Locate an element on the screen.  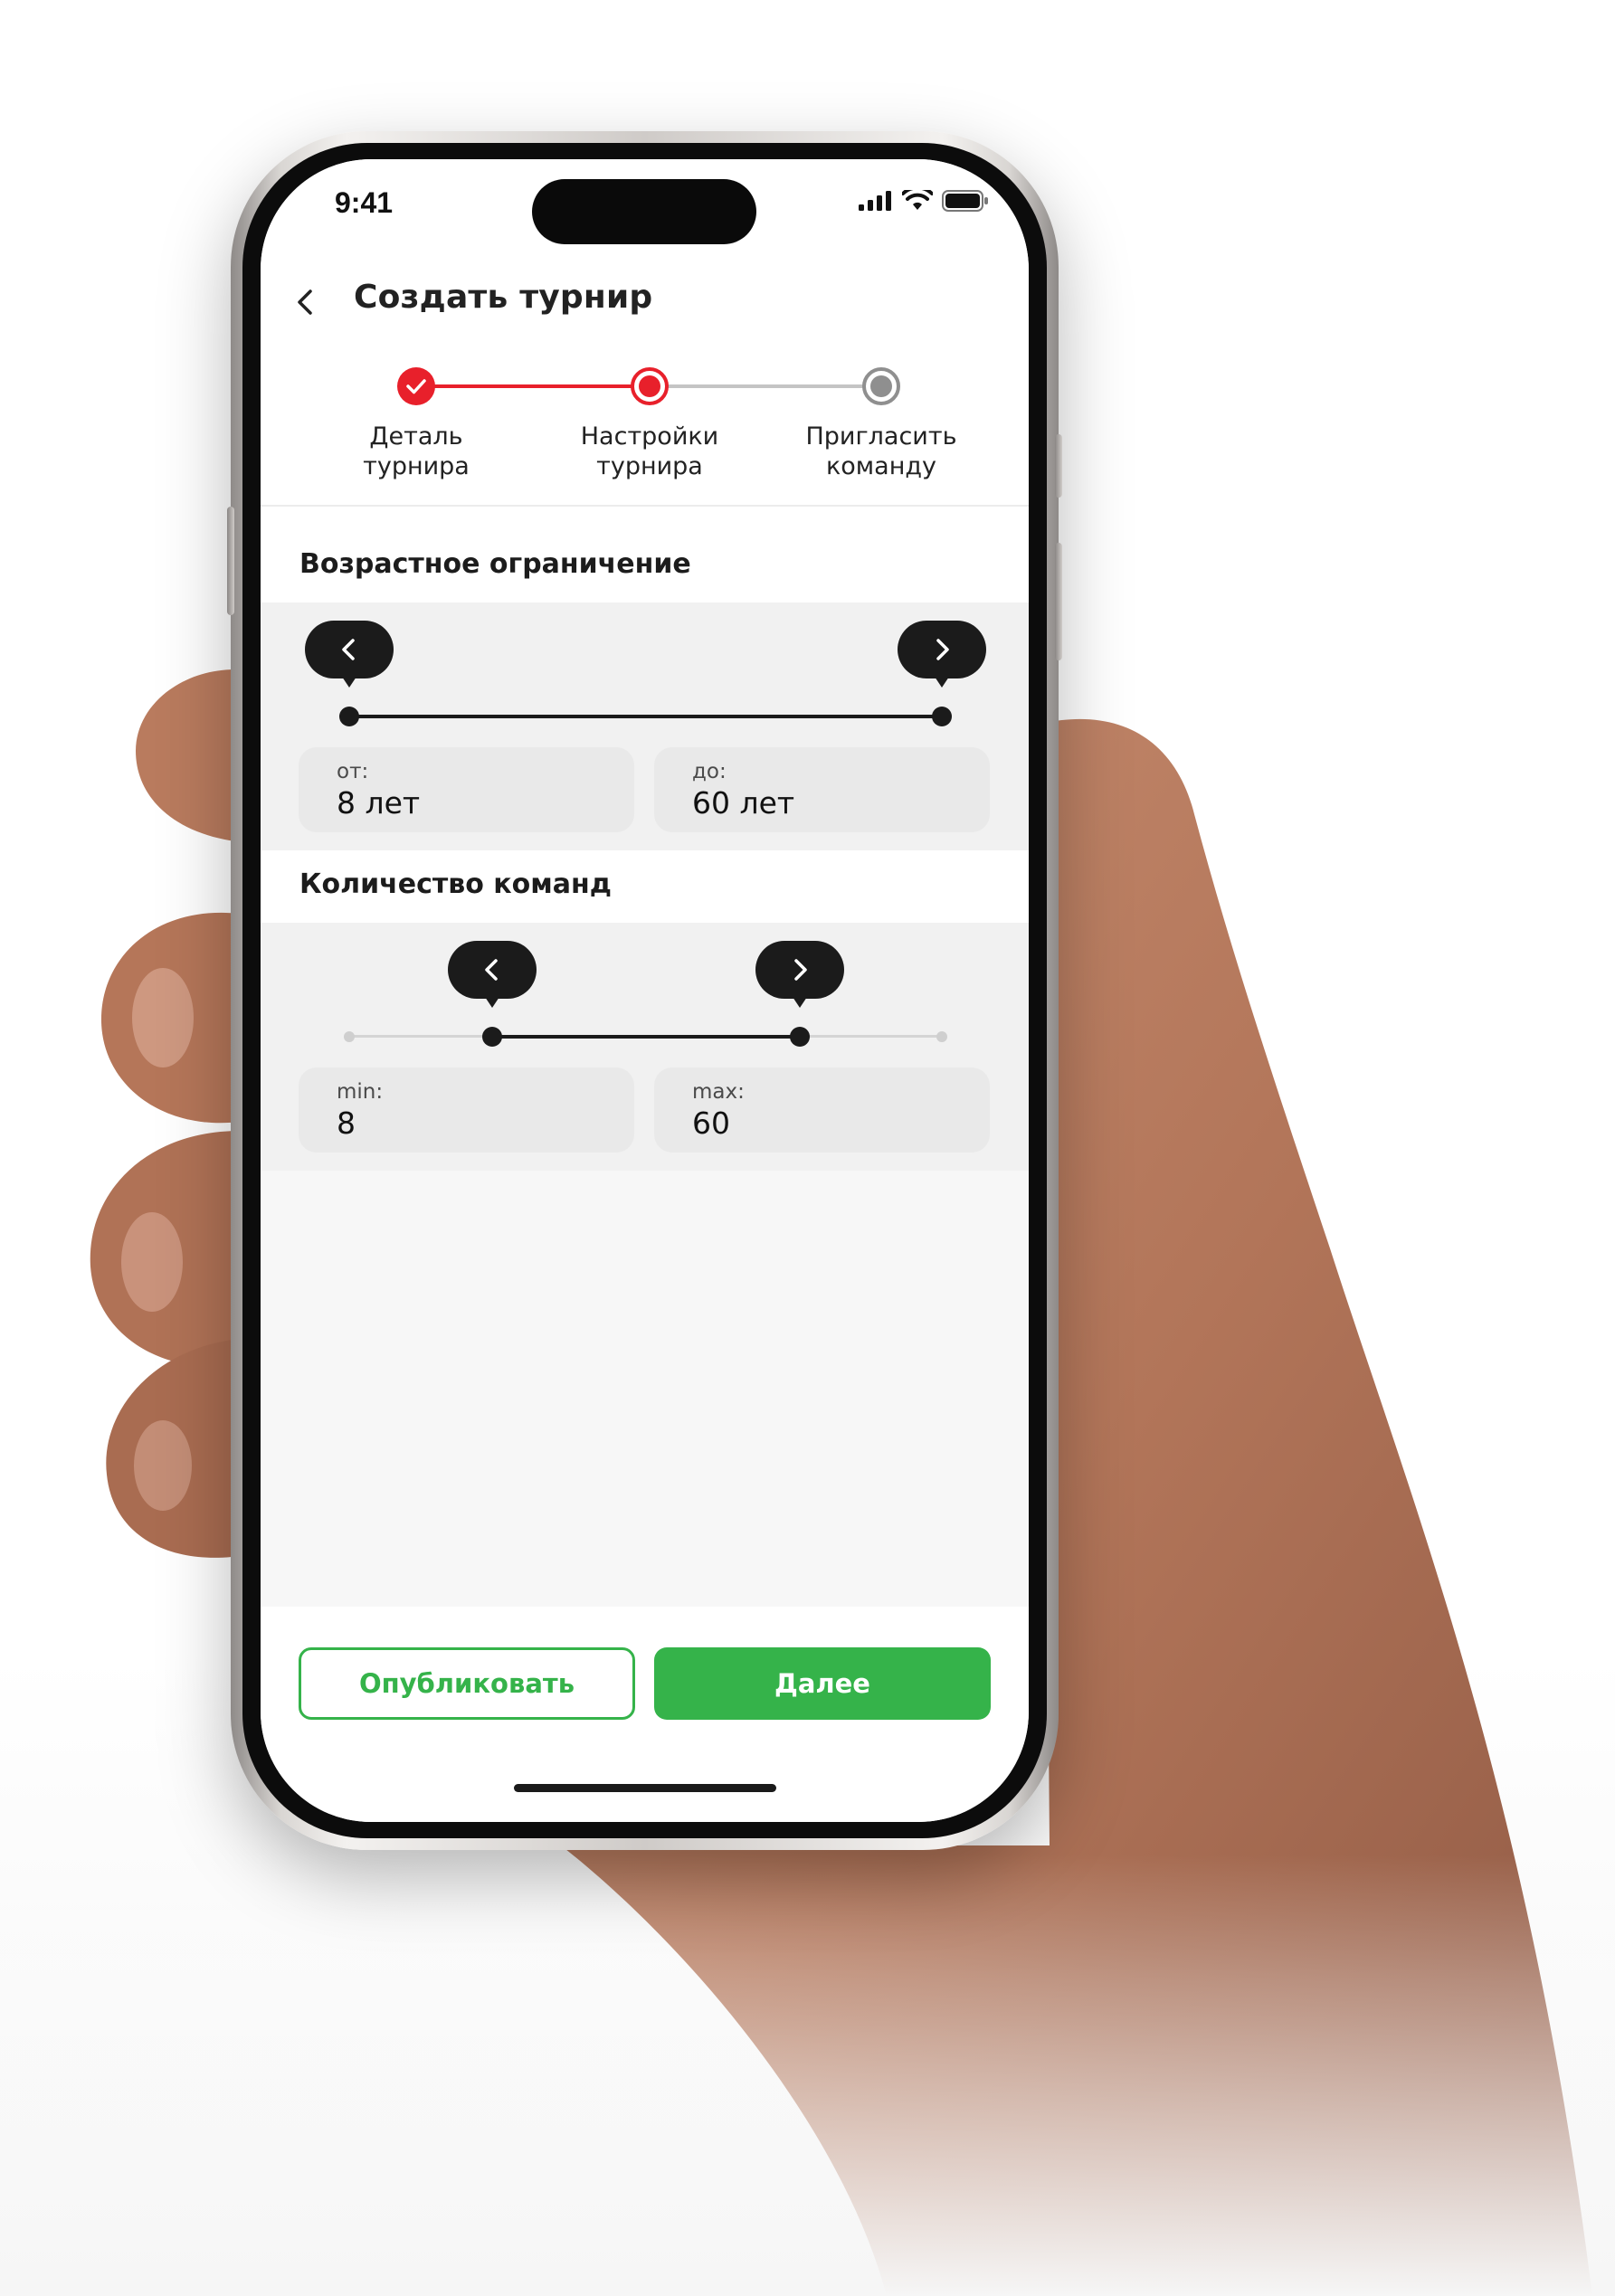
status-time: 9:41 is located at coordinates (365, 202).